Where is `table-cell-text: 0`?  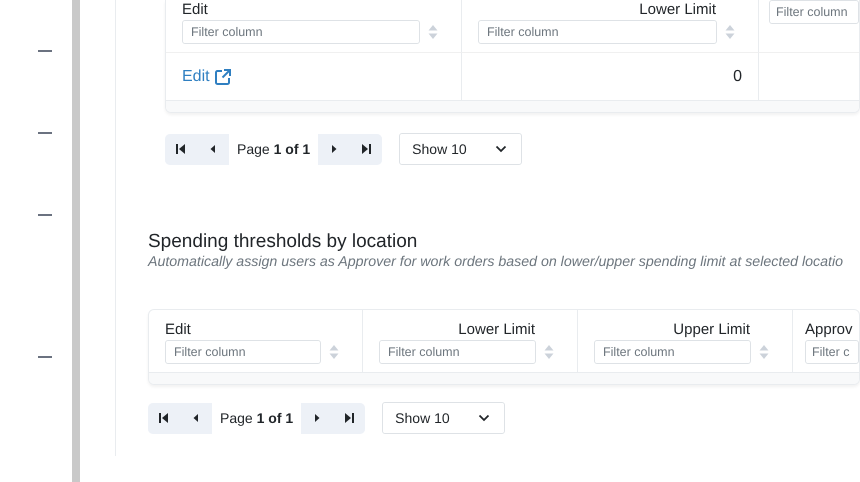
table-cell-text: 0 is located at coordinates (737, 76).